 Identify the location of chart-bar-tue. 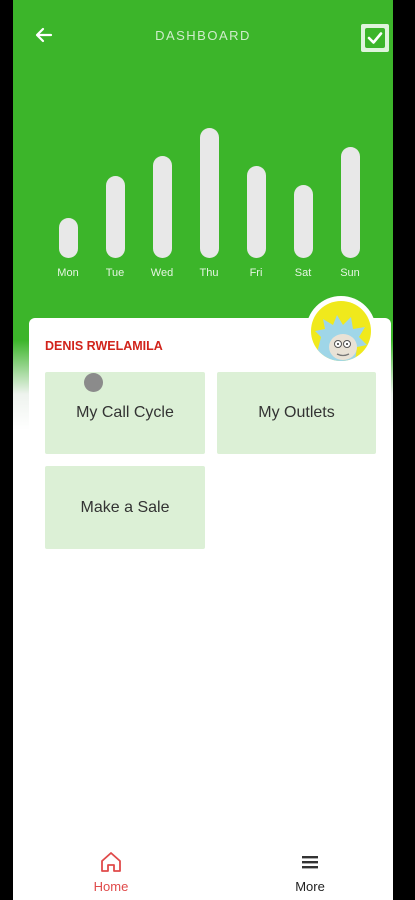
(115, 217).